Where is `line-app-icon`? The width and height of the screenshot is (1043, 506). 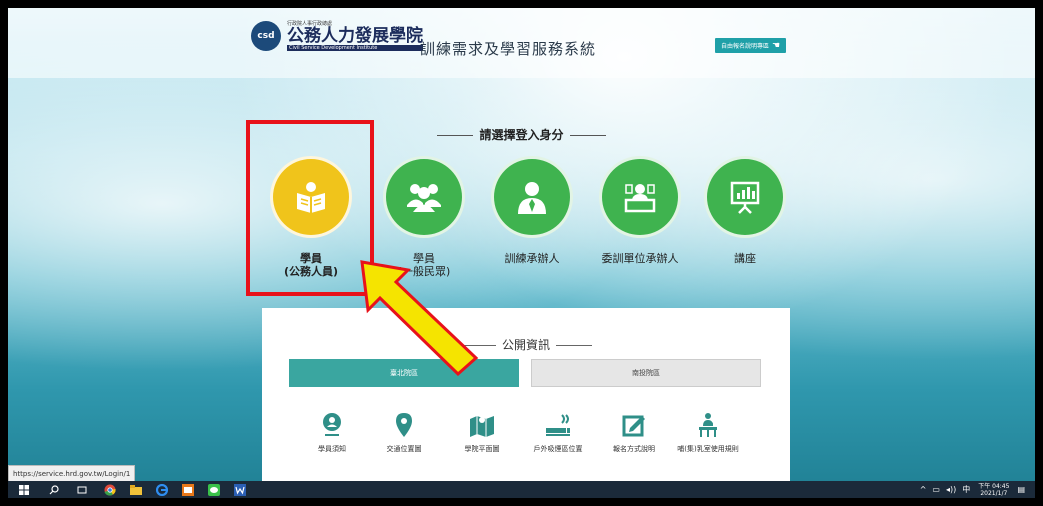
line-app-icon is located at coordinates (214, 489).